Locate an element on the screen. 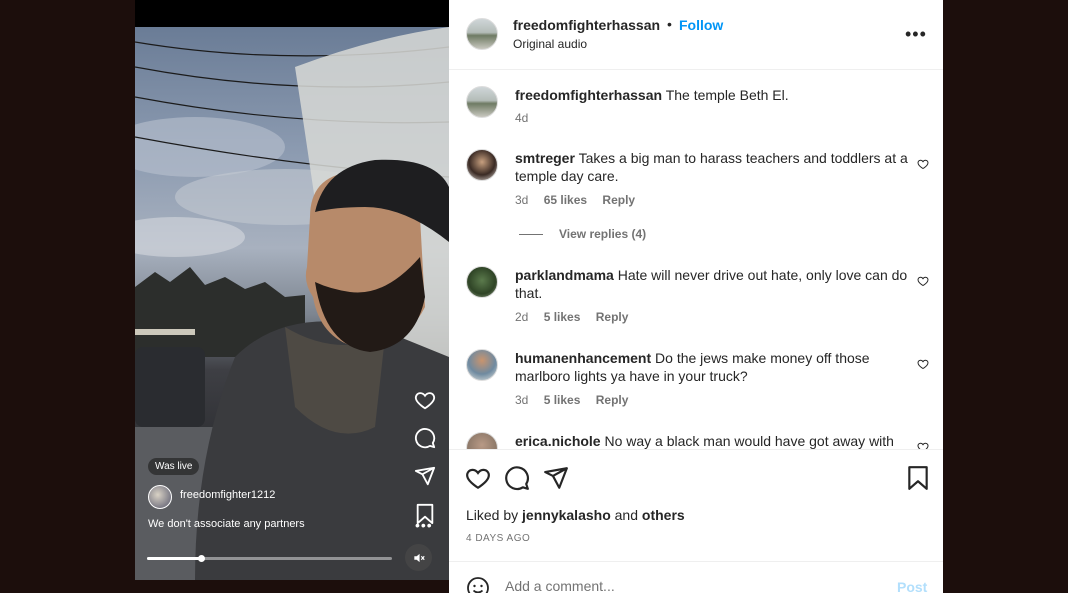 The height and width of the screenshot is (593, 1068). author-username: freedomfighterhassan is located at coordinates (586, 25).